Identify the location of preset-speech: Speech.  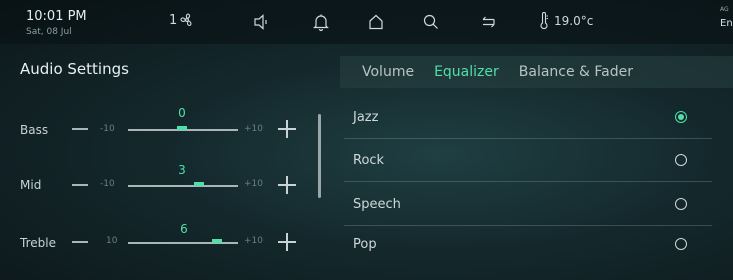
(528, 205).